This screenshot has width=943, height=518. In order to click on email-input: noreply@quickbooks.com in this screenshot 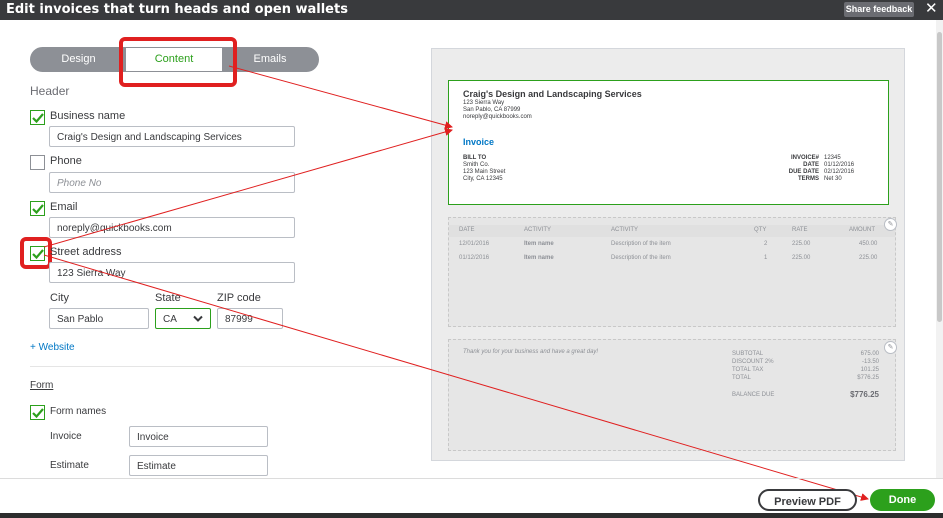, I will do `click(172, 227)`.